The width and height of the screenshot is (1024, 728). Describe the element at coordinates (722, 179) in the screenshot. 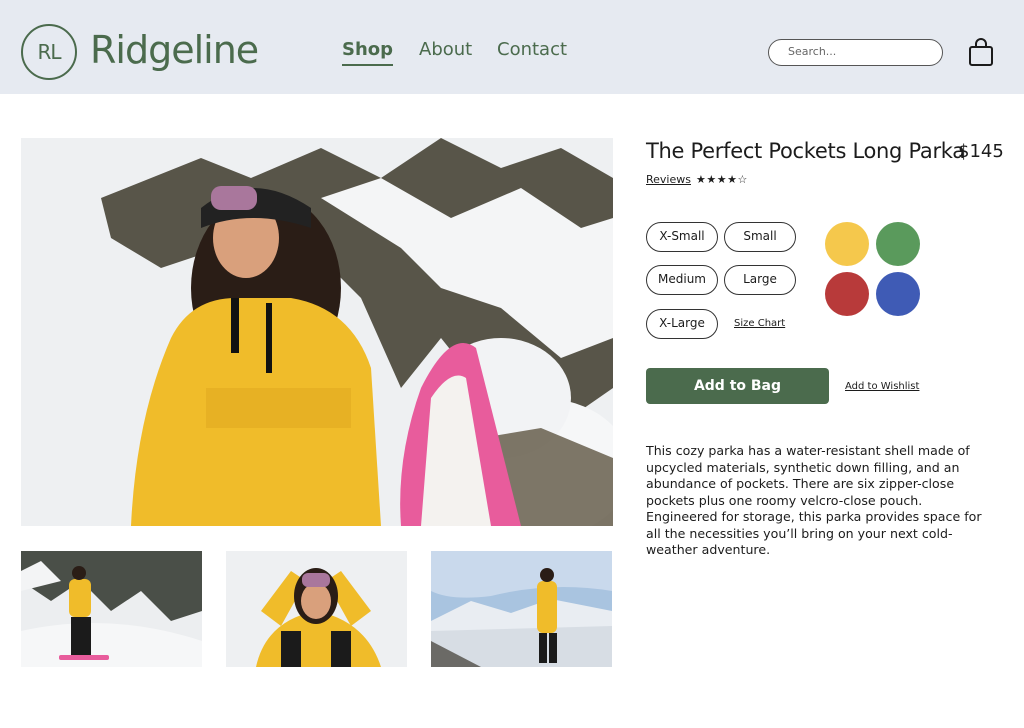

I see `star-rating: ★★★★☆` at that location.